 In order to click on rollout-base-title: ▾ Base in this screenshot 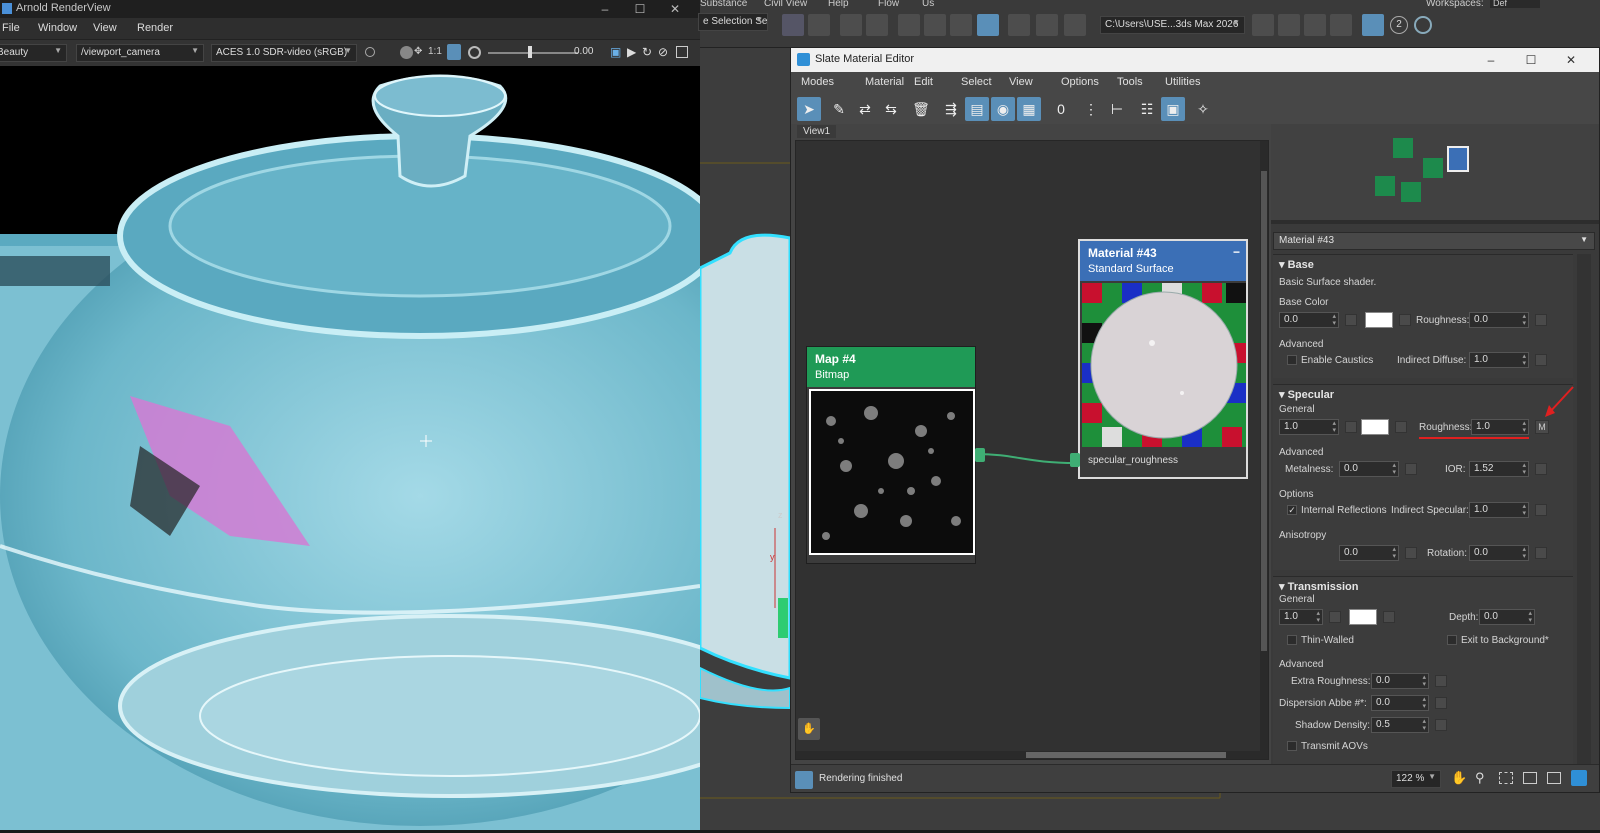, I will do `click(1296, 264)`.